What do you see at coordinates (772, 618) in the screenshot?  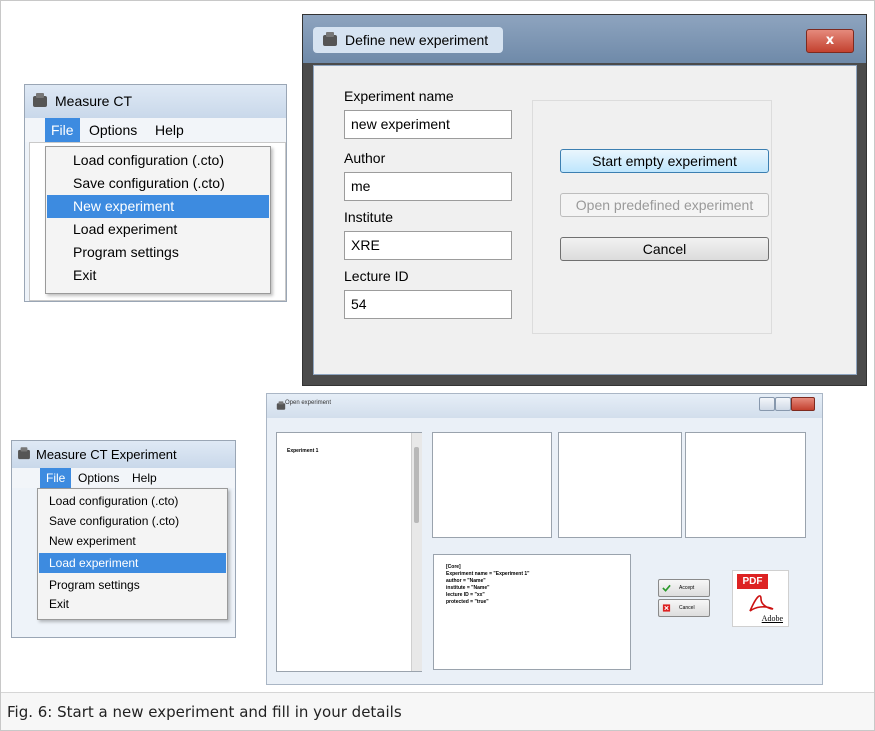 I see `adobe-label: Adobe` at bounding box center [772, 618].